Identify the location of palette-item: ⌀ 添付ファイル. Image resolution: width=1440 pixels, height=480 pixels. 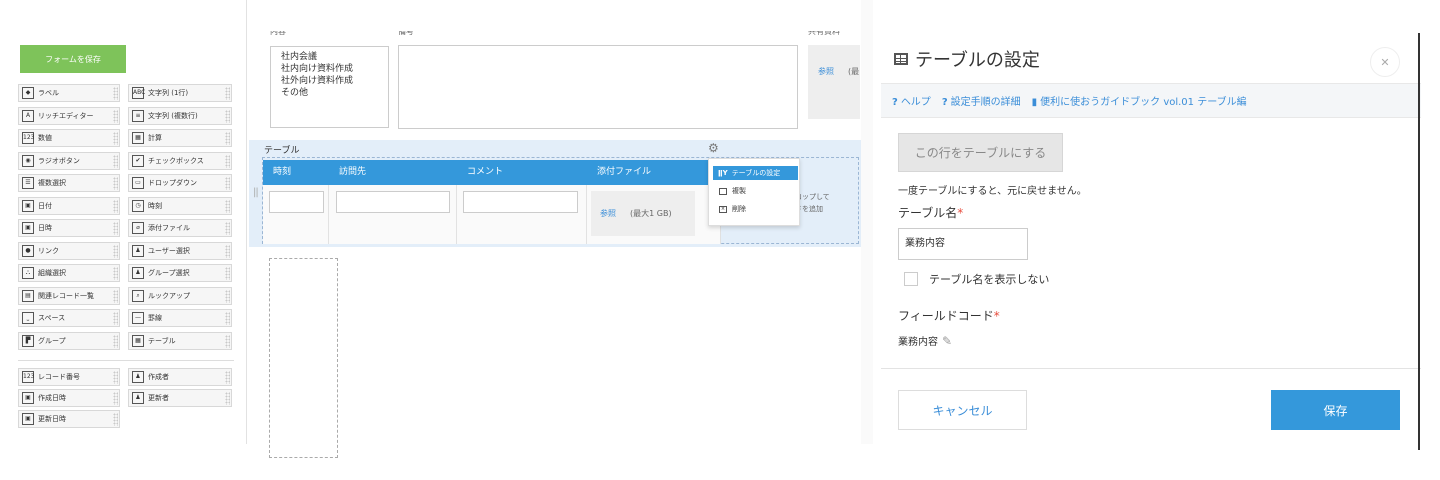
(180, 228).